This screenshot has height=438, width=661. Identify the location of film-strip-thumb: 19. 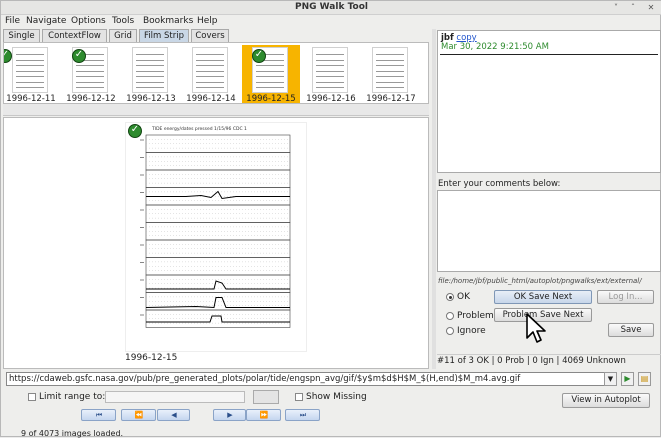
(425, 74).